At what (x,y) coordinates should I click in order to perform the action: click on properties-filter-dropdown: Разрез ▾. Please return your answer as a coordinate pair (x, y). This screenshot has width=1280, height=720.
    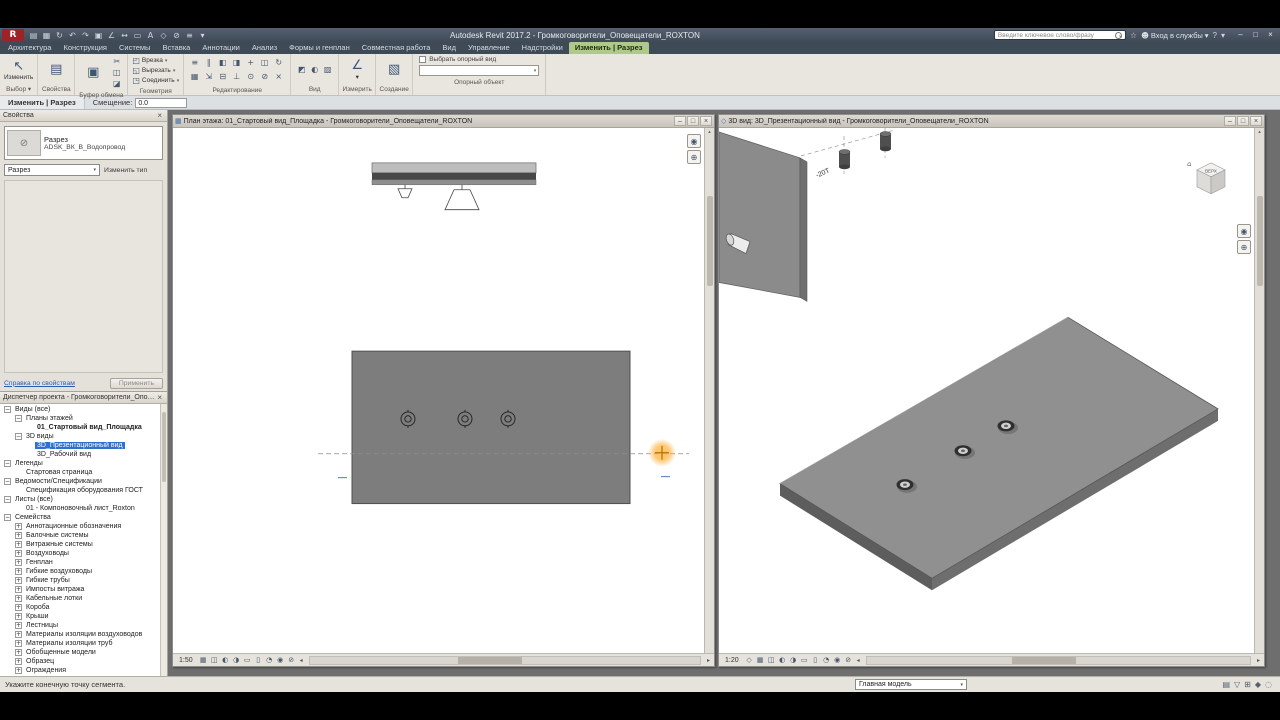
    Looking at the image, I should click on (52, 170).